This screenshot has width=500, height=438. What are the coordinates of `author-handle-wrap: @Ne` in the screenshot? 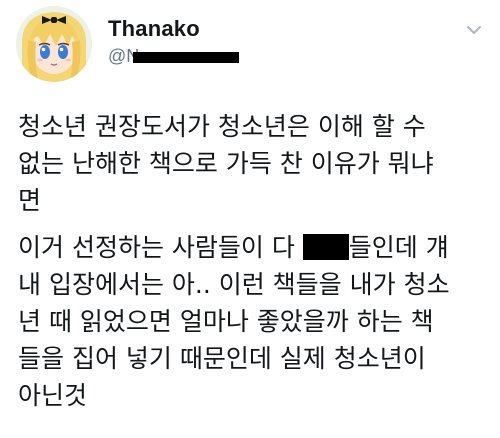 It's located at (173, 58).